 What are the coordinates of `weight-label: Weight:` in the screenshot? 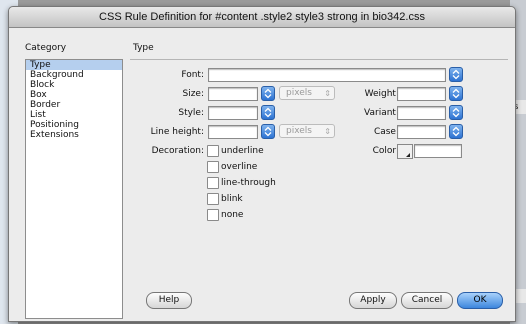 It's located at (381, 94).